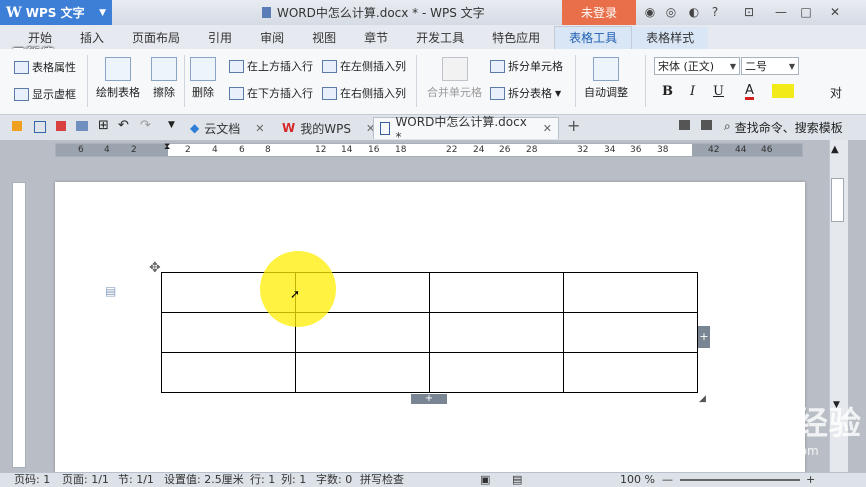  What do you see at coordinates (767, 150) in the screenshot?
I see `ruler-number: 46` at bounding box center [767, 150].